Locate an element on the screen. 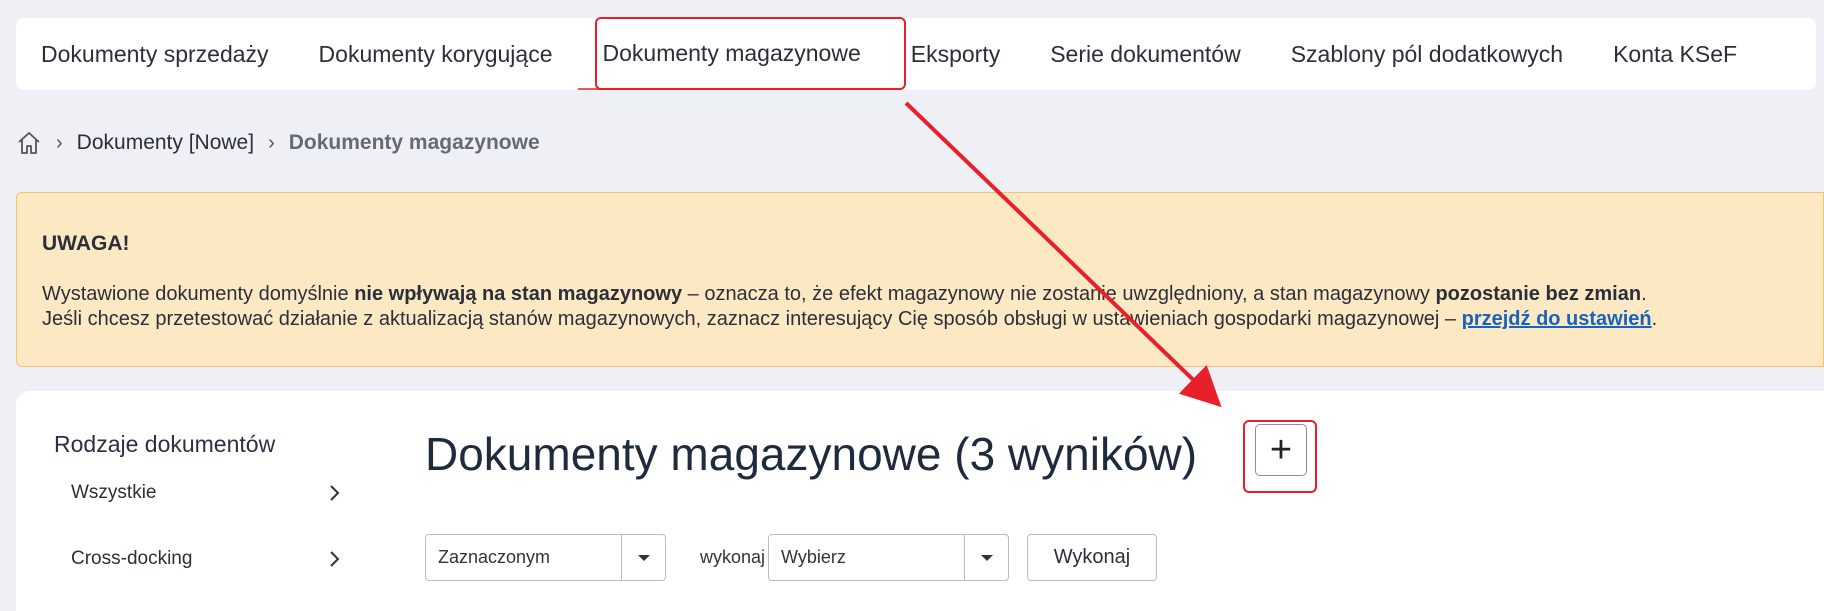 This screenshot has height=611, width=1824. tab-serie-dokumentow: Serie dokumentów is located at coordinates (1145, 54).